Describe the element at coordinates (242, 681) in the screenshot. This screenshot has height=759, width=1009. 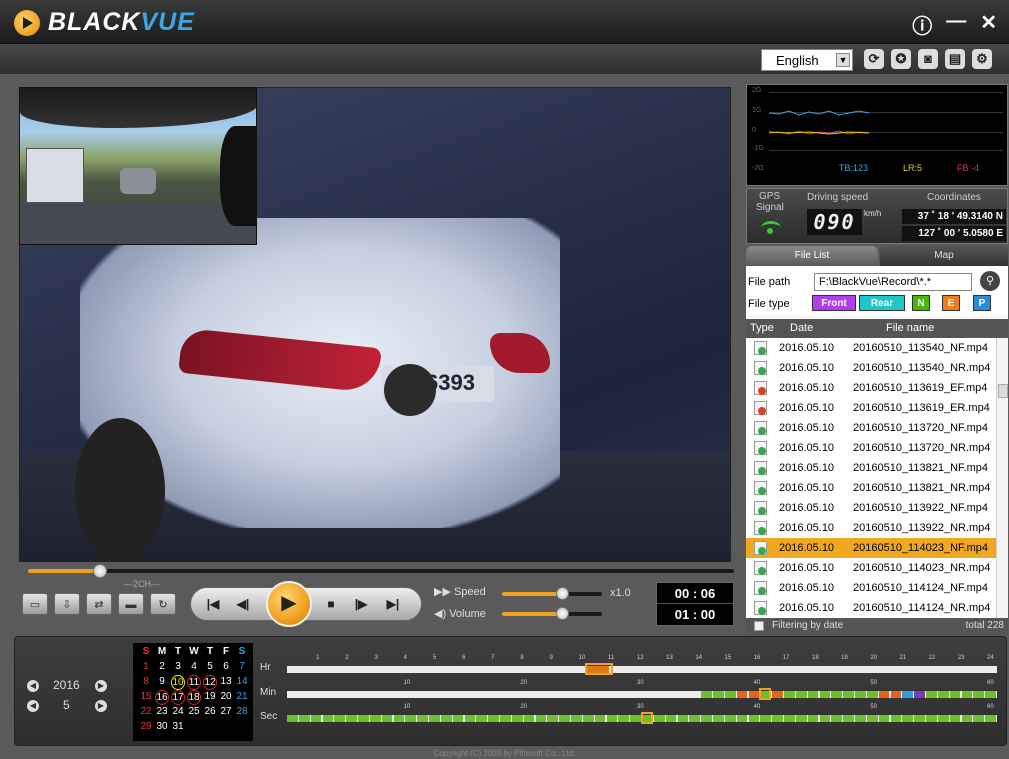
I see `calendar-day: 14` at that location.